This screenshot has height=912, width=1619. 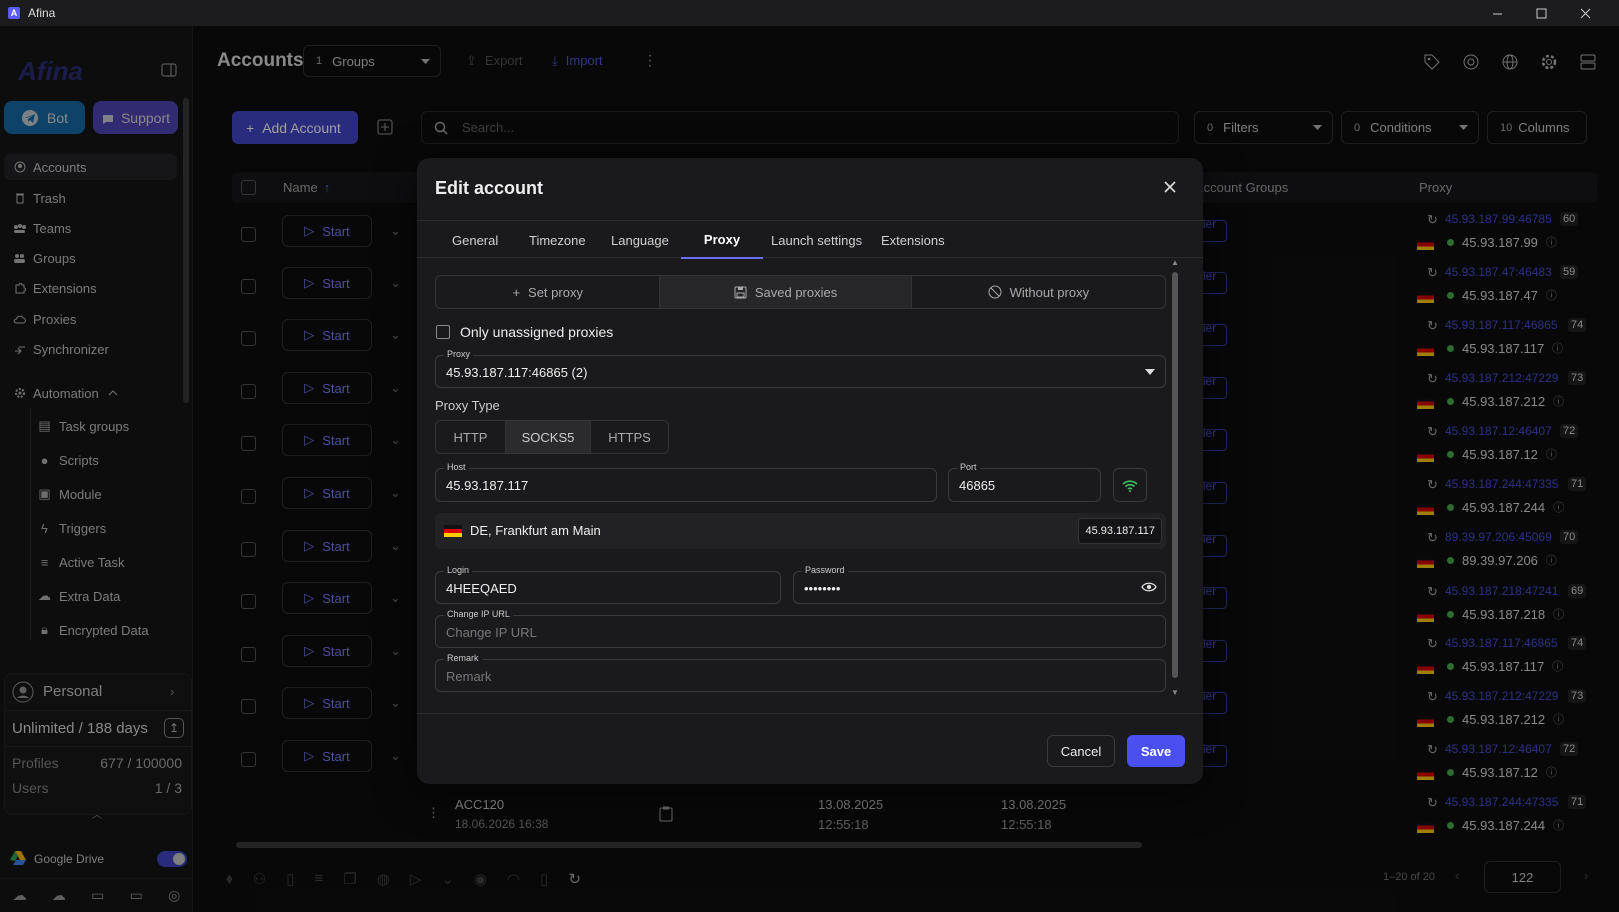 What do you see at coordinates (608, 584) in the screenshot?
I see `login-field: Login 4HEEQAED` at bounding box center [608, 584].